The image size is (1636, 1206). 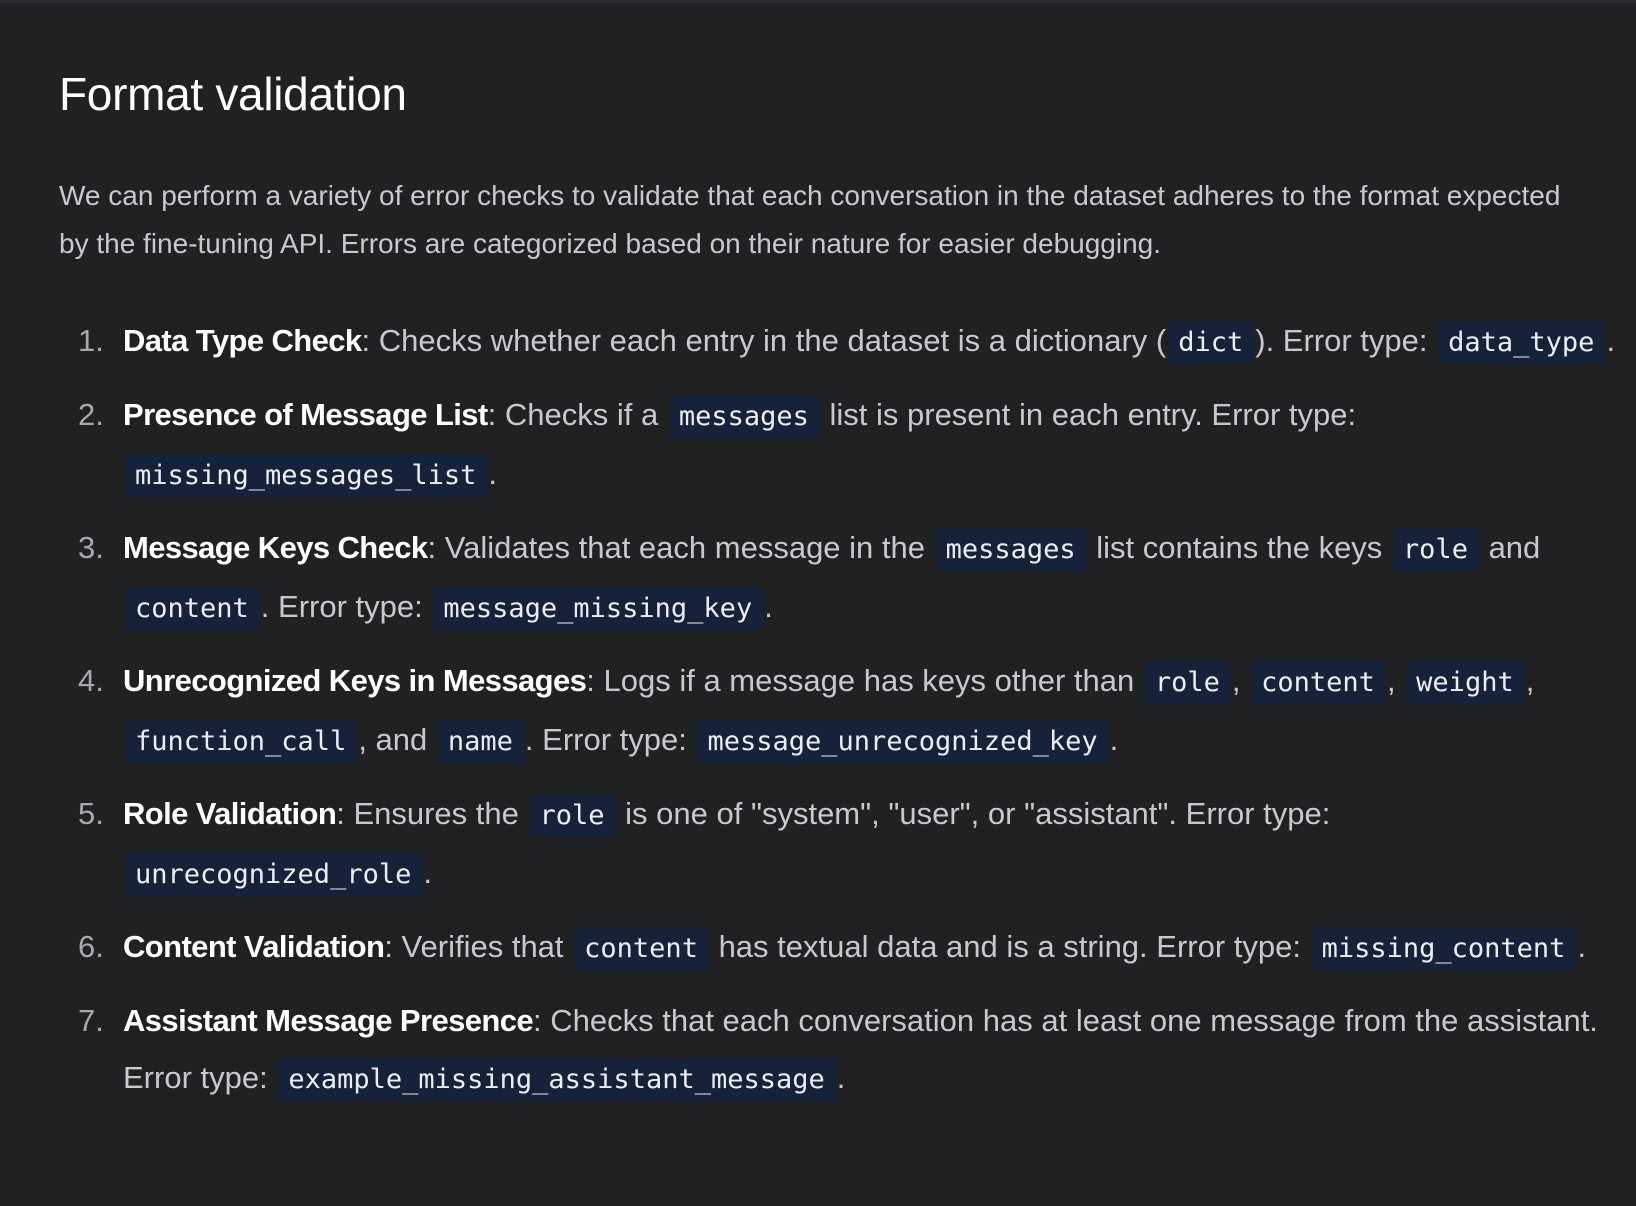 I want to click on check-name: Content Validation, so click(x=254, y=946).